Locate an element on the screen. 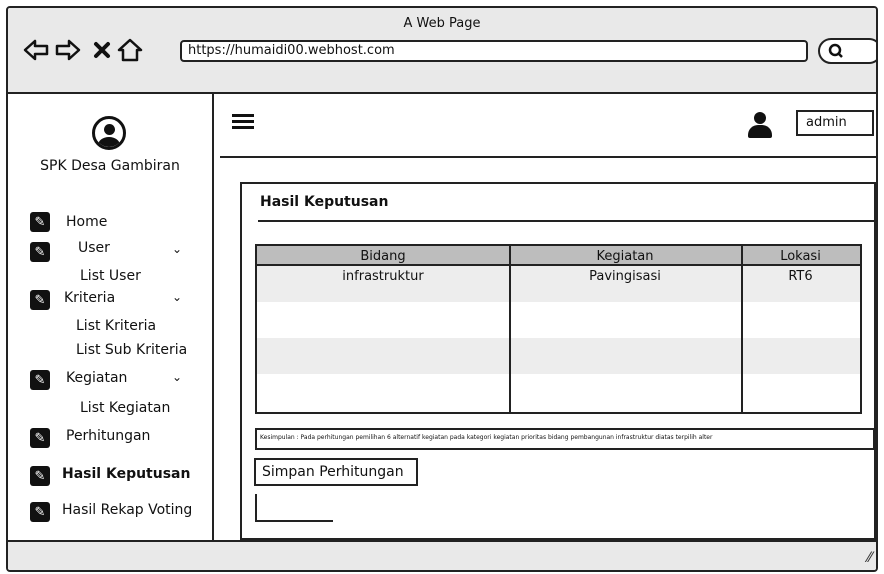 This screenshot has height=574, width=884. hamburger-icon is located at coordinates (243, 124).